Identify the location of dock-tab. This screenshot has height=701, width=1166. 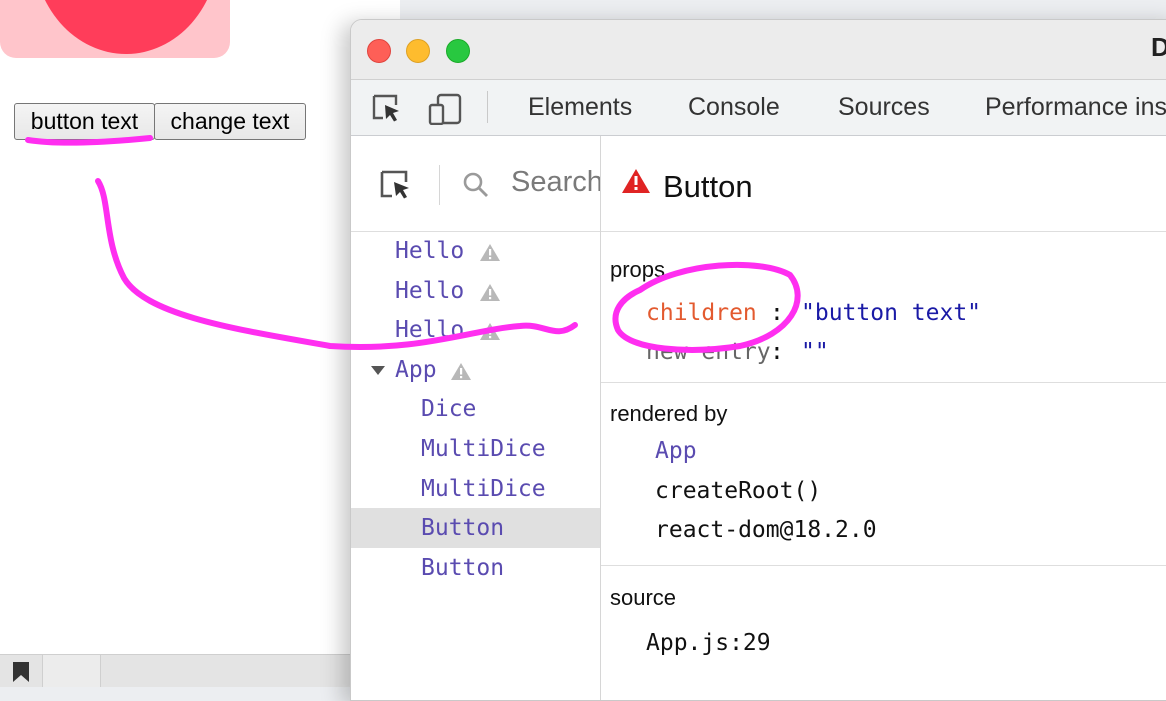
(71, 671).